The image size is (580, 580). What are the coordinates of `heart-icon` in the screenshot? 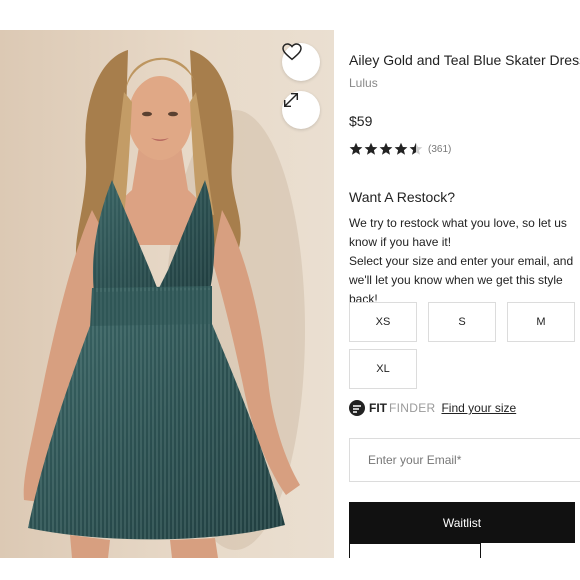 It's located at (292, 52).